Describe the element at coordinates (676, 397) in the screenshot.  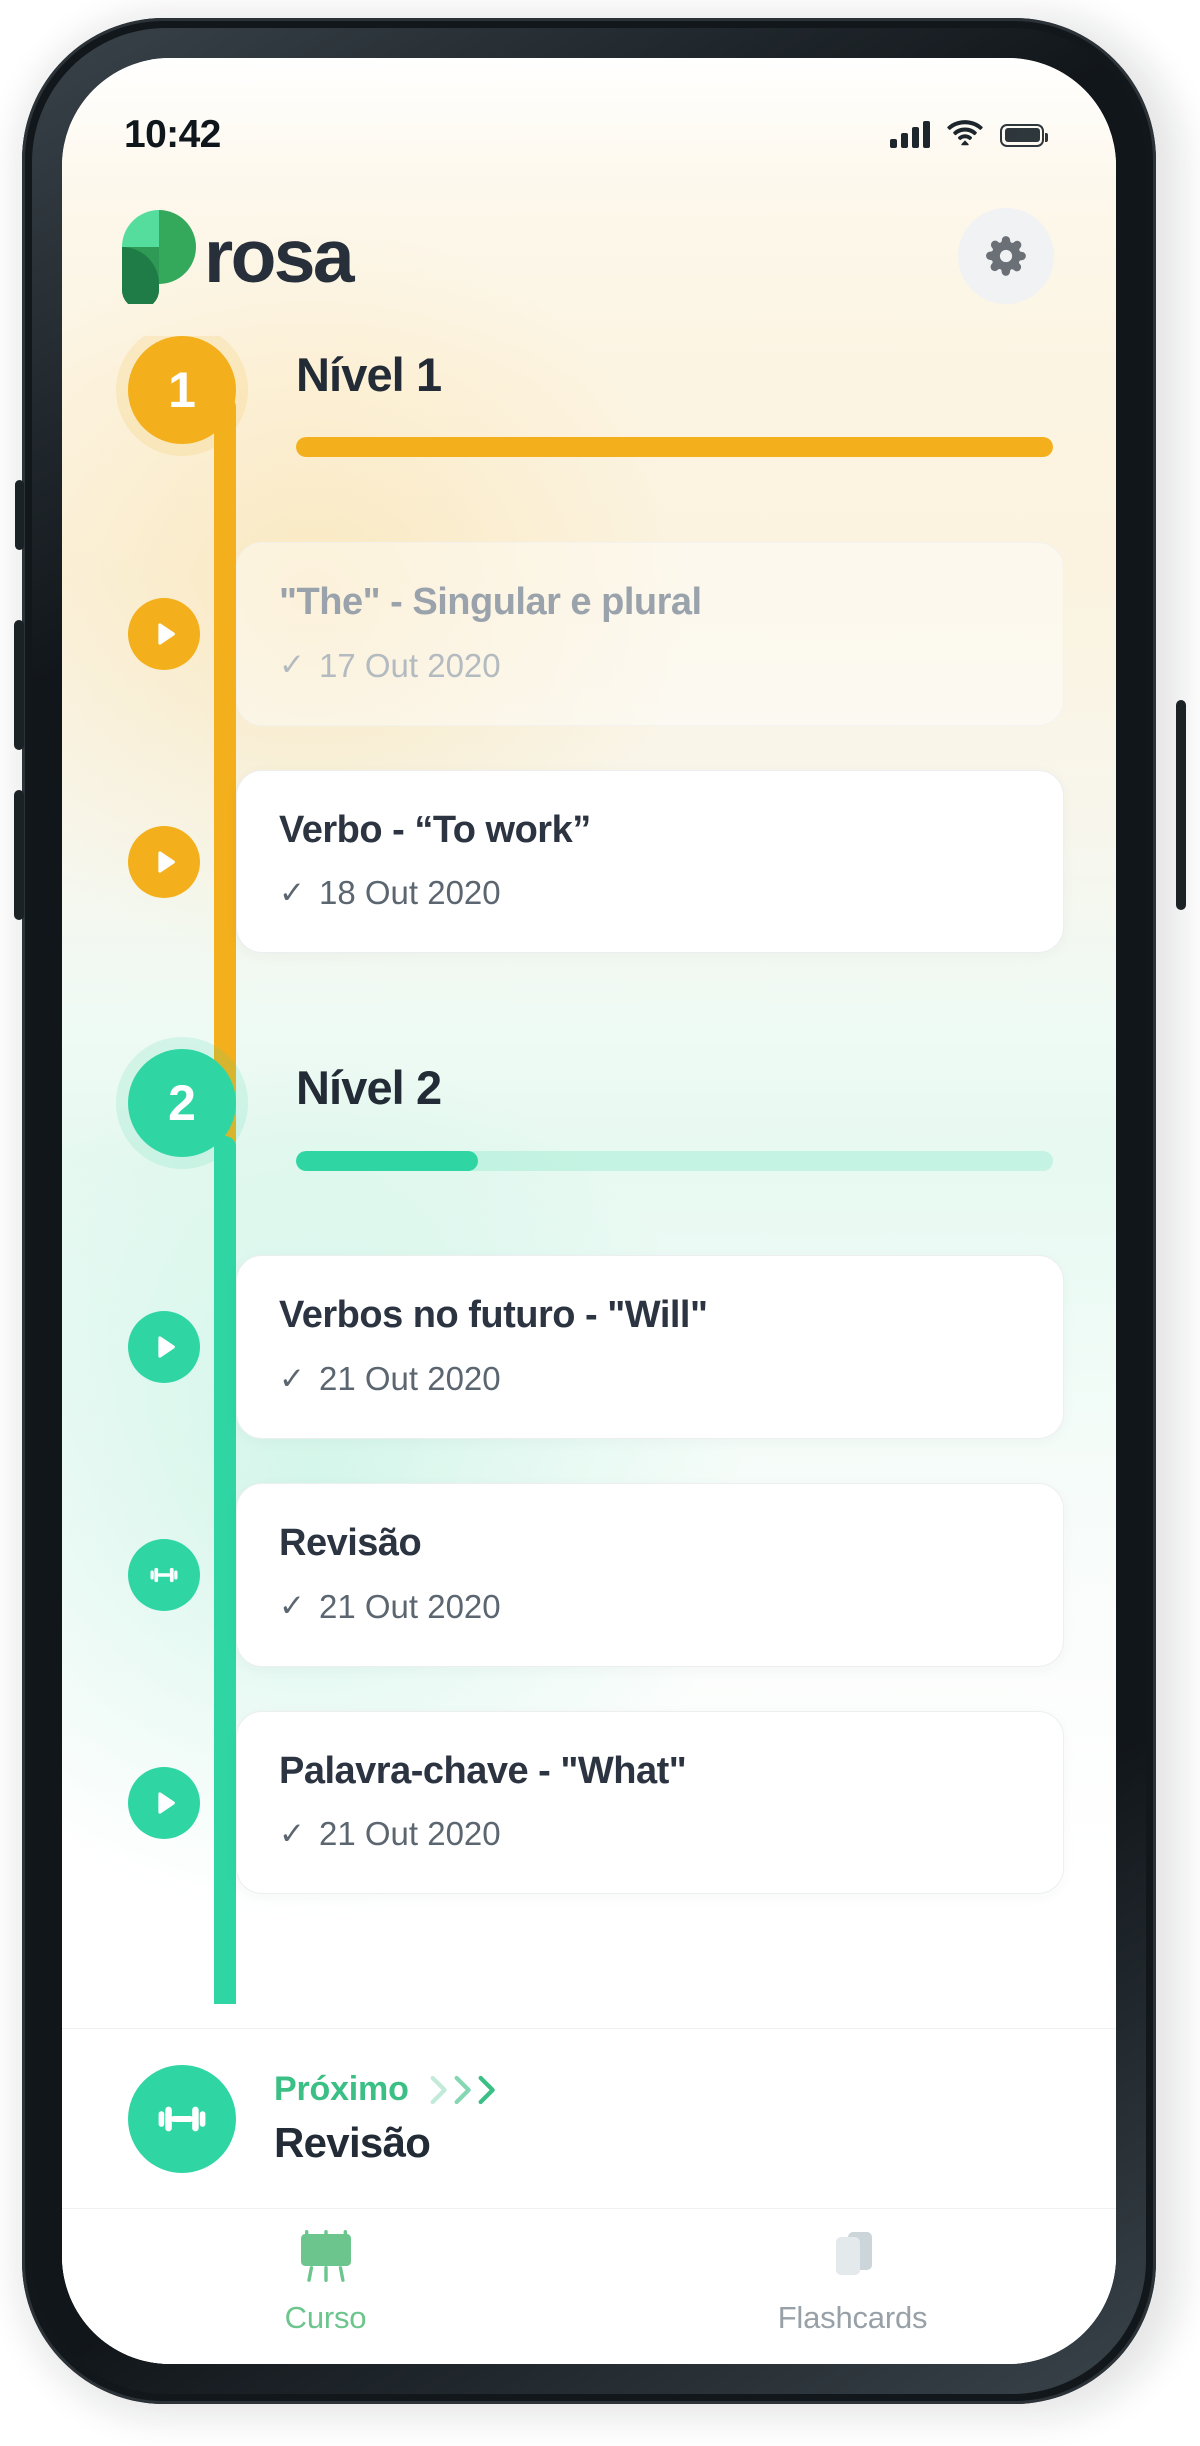
I see `level-body-1: Nível 1` at that location.